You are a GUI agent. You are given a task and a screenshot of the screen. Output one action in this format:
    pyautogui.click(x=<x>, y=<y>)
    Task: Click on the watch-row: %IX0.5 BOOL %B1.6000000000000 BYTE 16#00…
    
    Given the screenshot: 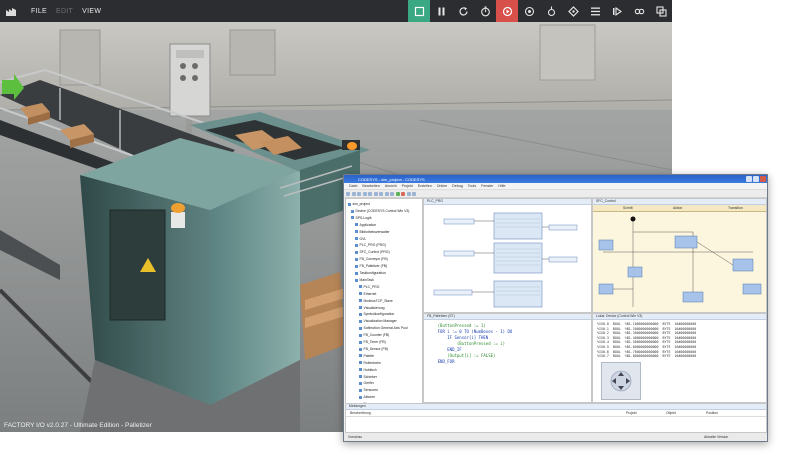 What is the action you would take?
    pyautogui.click(x=646, y=347)
    